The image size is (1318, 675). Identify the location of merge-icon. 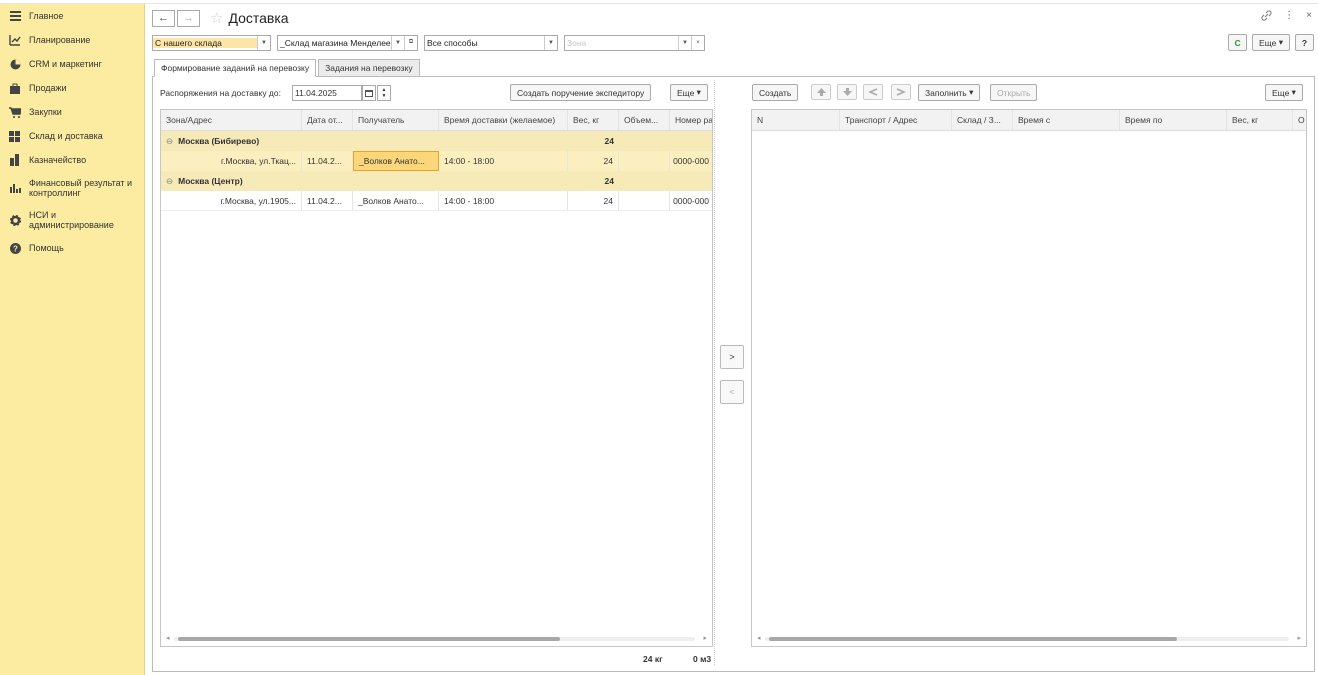
(901, 92).